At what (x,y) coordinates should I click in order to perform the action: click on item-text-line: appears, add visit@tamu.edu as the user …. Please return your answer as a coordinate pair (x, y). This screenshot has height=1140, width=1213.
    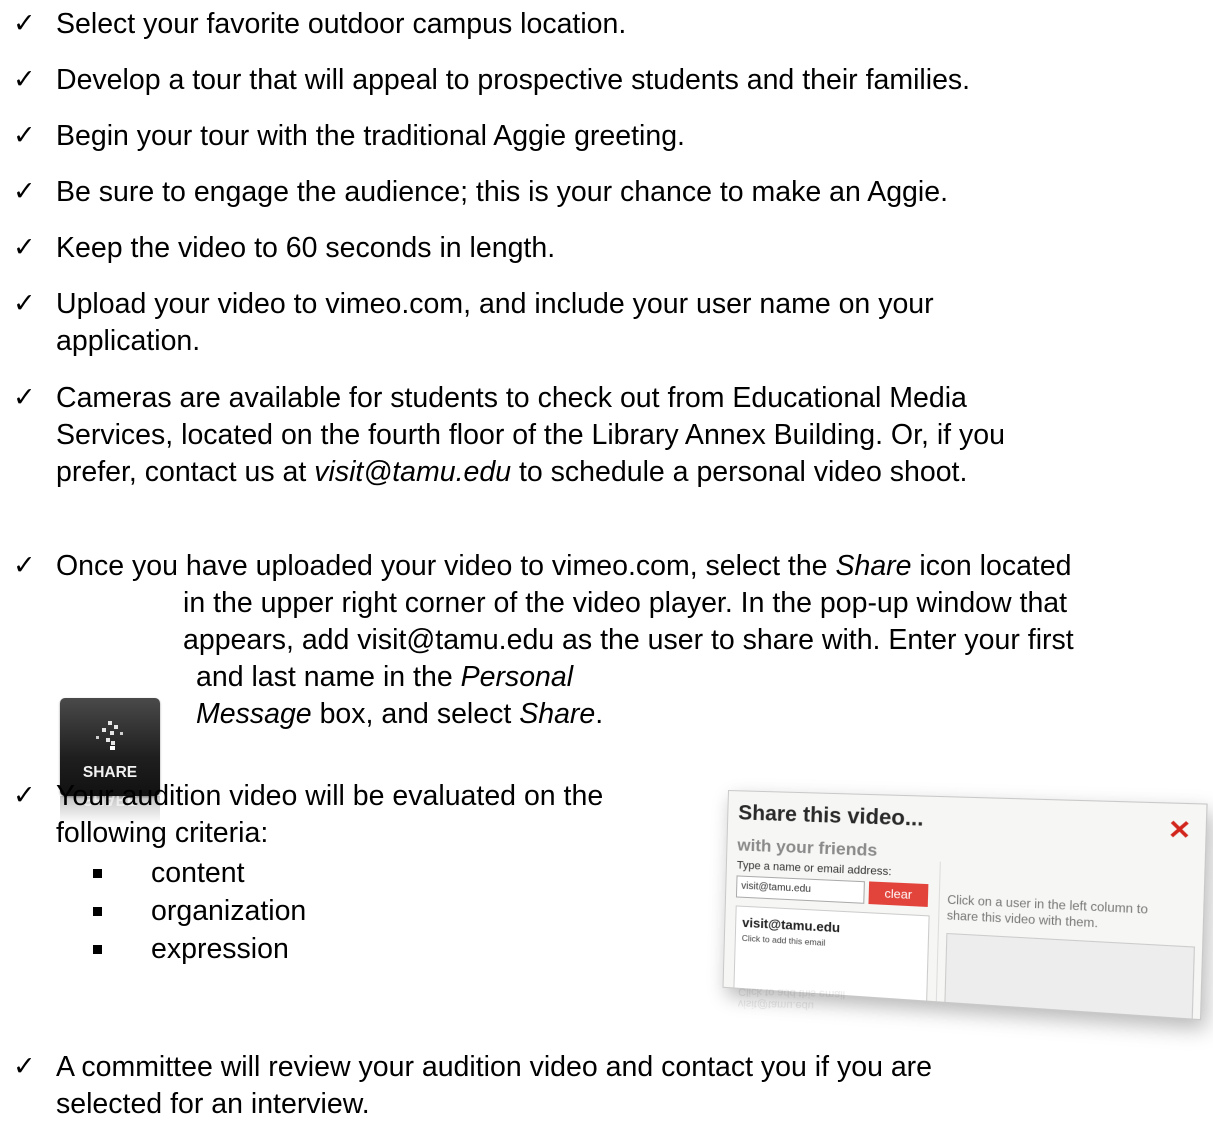
    Looking at the image, I should click on (628, 640).